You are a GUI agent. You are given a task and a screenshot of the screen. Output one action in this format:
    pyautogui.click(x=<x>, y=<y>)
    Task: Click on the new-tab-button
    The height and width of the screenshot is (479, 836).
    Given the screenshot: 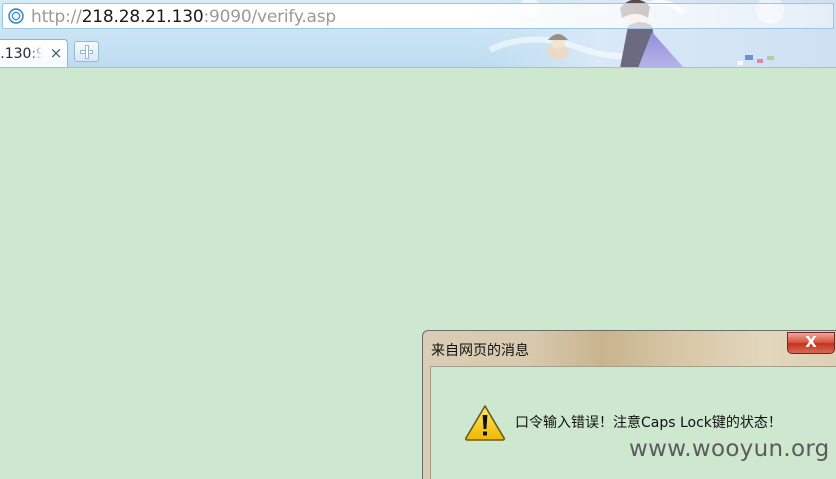 What is the action you would take?
    pyautogui.click(x=86, y=51)
    